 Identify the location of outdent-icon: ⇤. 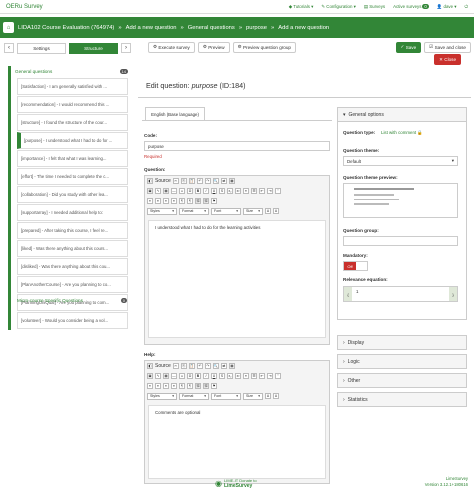
(262, 191).